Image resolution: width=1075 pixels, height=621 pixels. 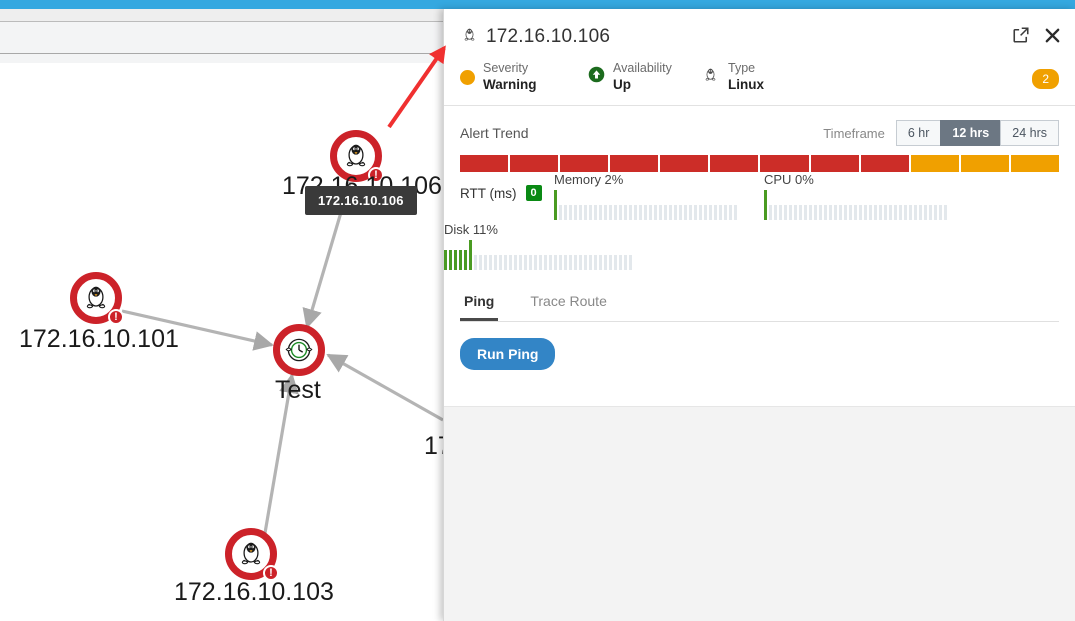 What do you see at coordinates (861, 205) in the screenshot?
I see `metric-cpu-sparkline` at bounding box center [861, 205].